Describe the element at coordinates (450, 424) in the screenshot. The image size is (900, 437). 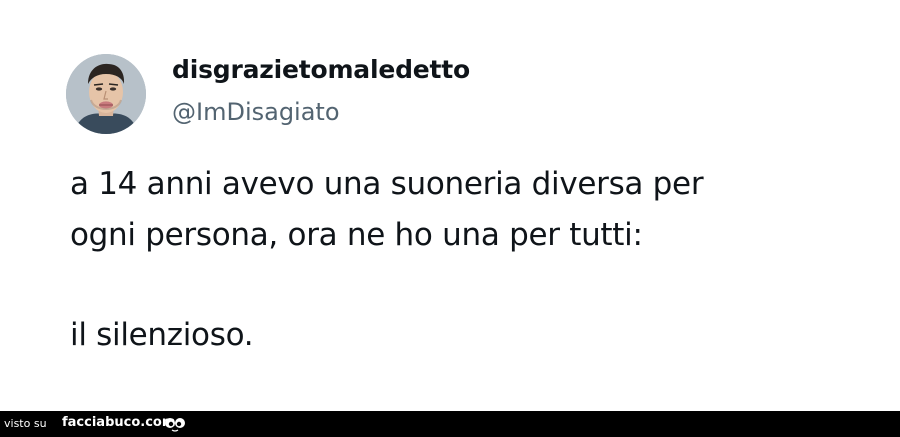
I see `watermark-footer: visto su facciabuco.com` at that location.